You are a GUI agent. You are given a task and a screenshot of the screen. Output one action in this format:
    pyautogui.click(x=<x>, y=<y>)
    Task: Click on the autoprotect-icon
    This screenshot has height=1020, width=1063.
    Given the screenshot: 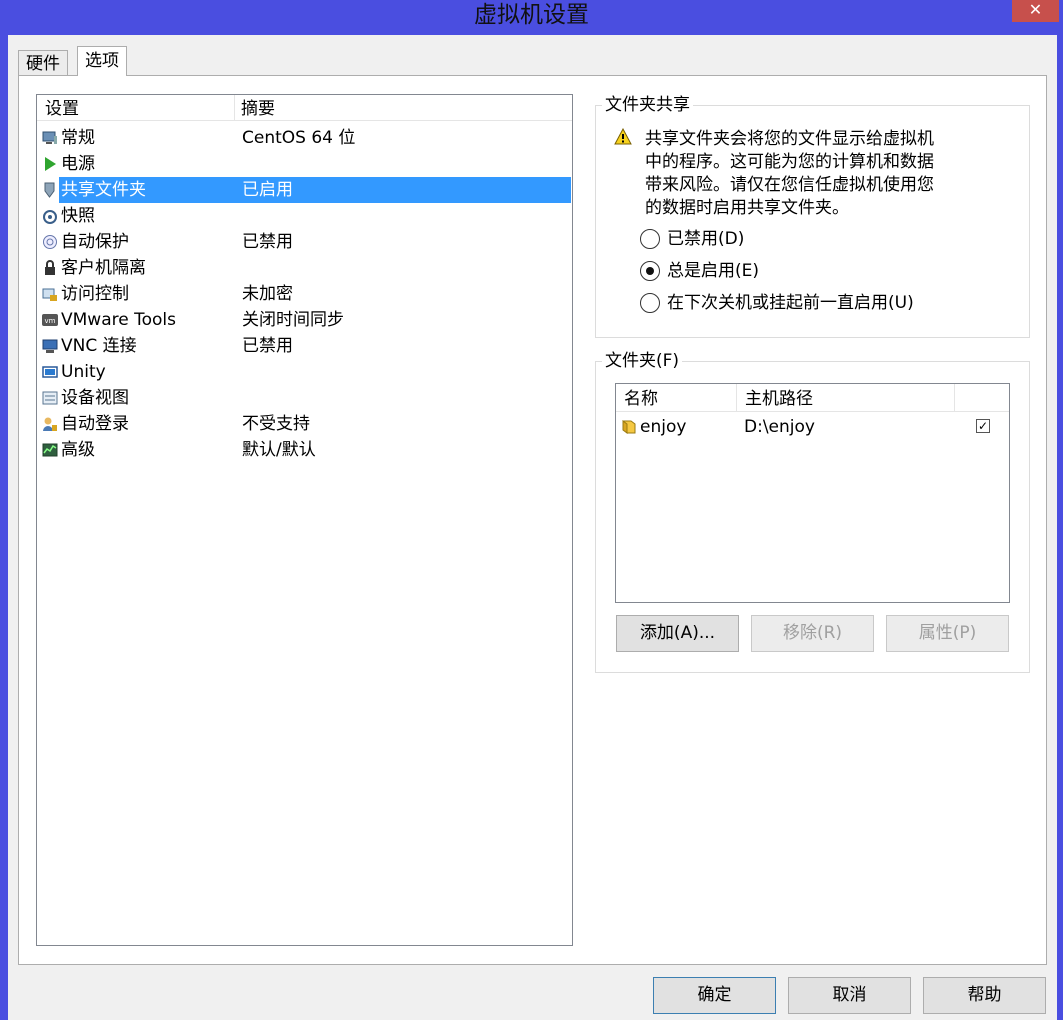 What is the action you would take?
    pyautogui.click(x=50, y=242)
    